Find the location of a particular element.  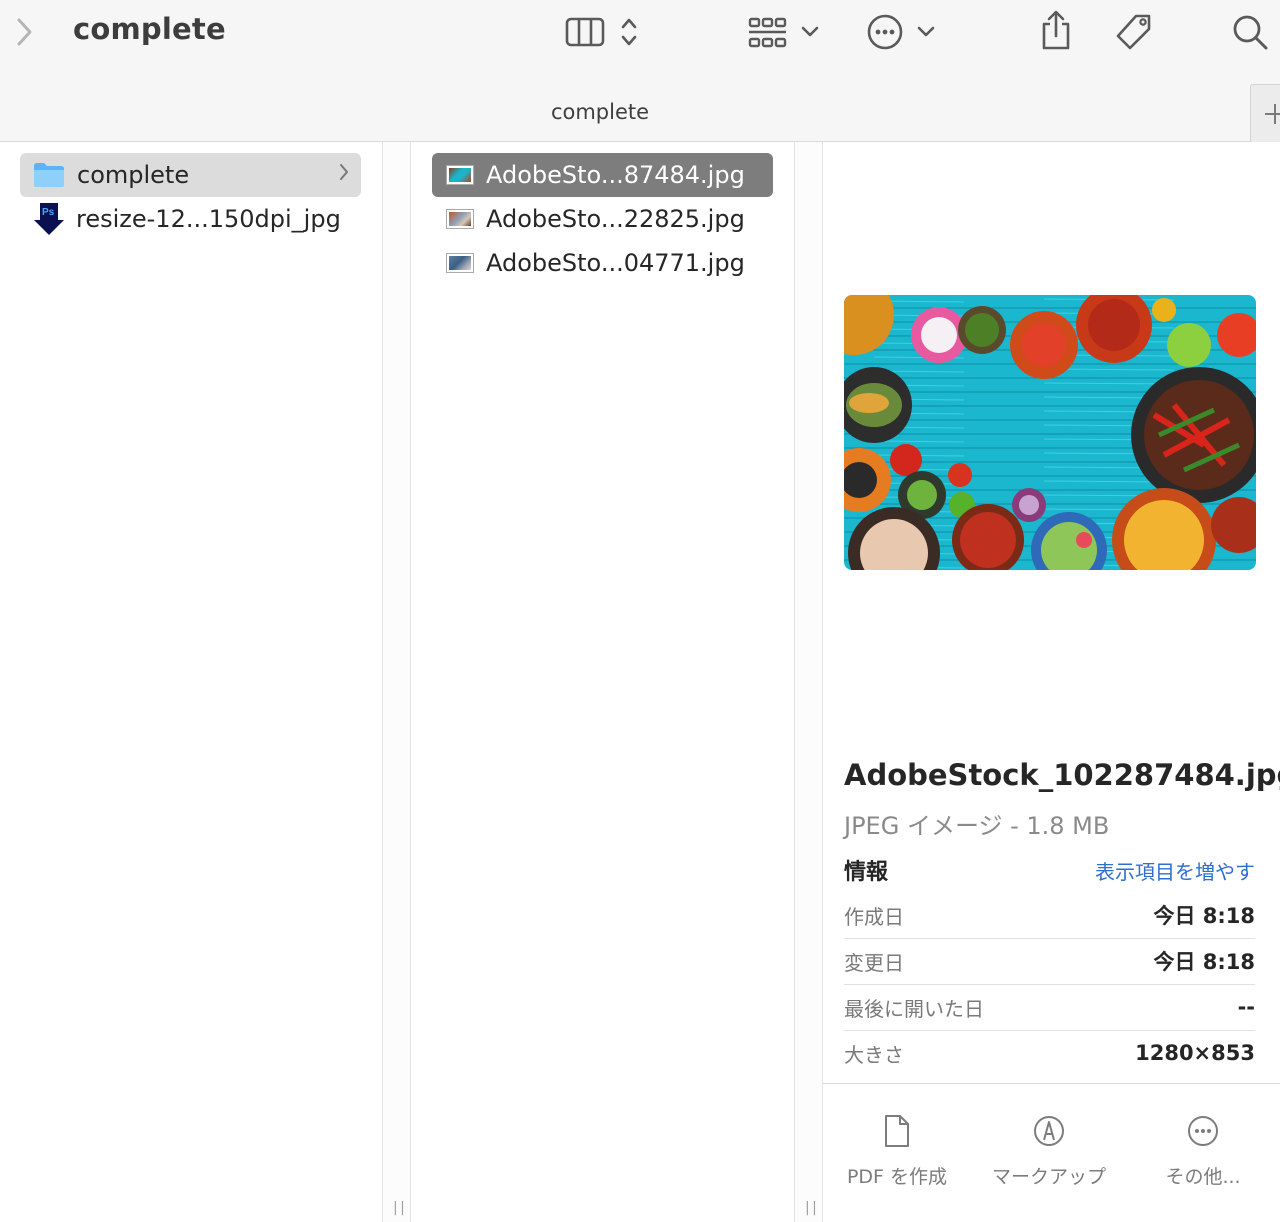

info-value: -- is located at coordinates (1246, 1007).